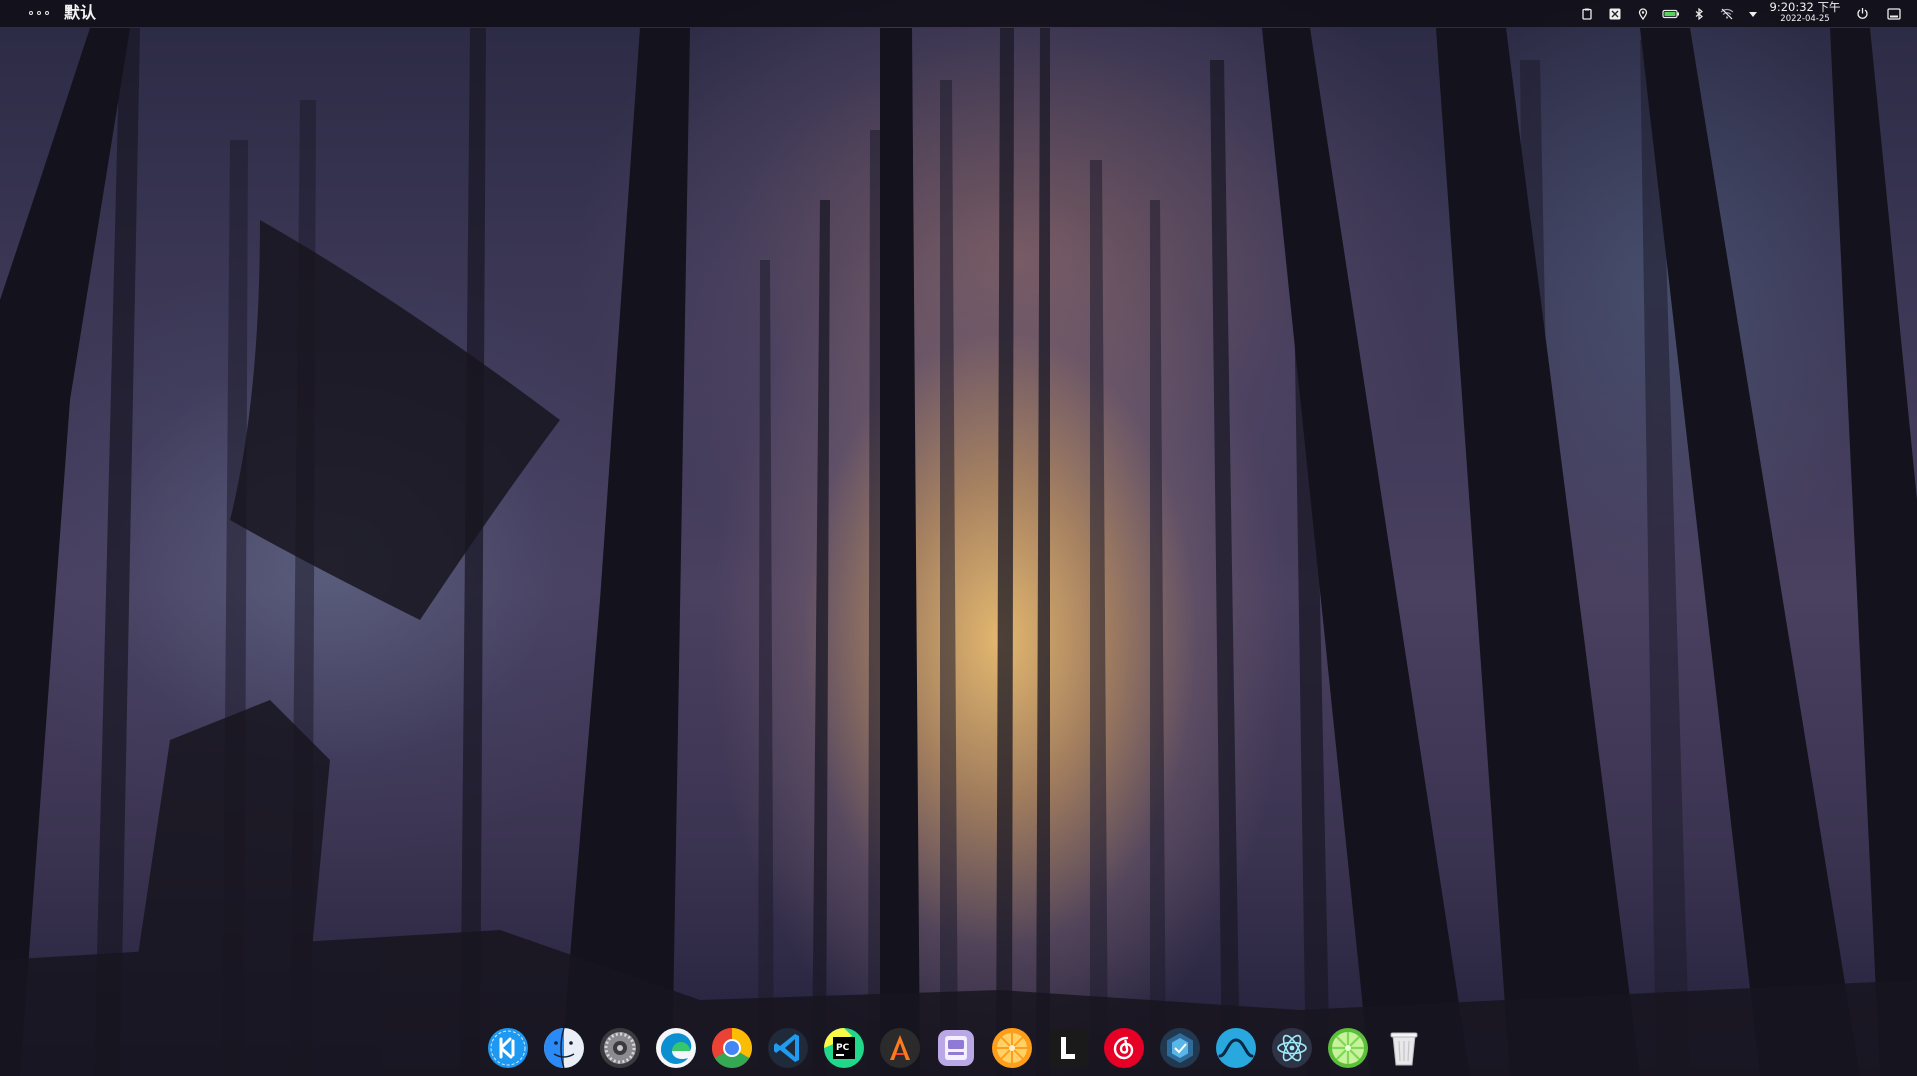  What do you see at coordinates (958, 13) in the screenshot?
I see `top-panel: 默认 9:20:32 下午 2022-04-25` at bounding box center [958, 13].